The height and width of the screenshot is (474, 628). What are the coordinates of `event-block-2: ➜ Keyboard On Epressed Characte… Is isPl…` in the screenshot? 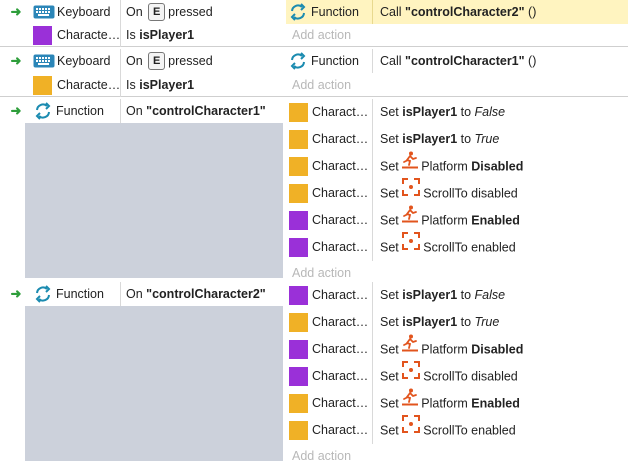 It's located at (314, 73).